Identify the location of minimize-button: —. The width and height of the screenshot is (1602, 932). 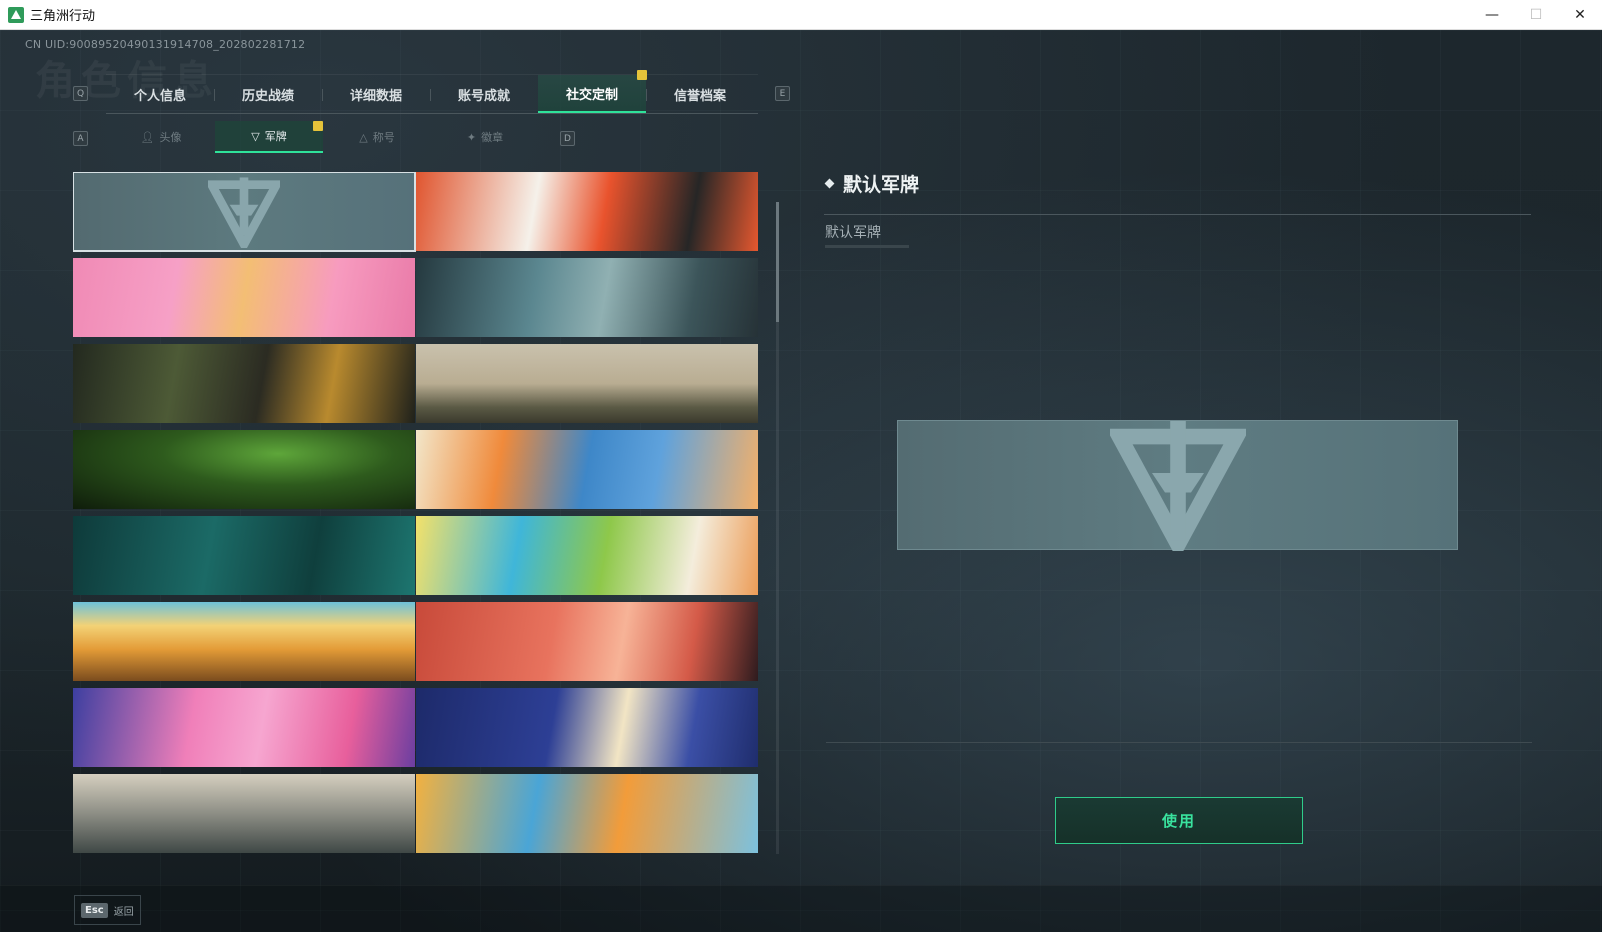
(1492, 15).